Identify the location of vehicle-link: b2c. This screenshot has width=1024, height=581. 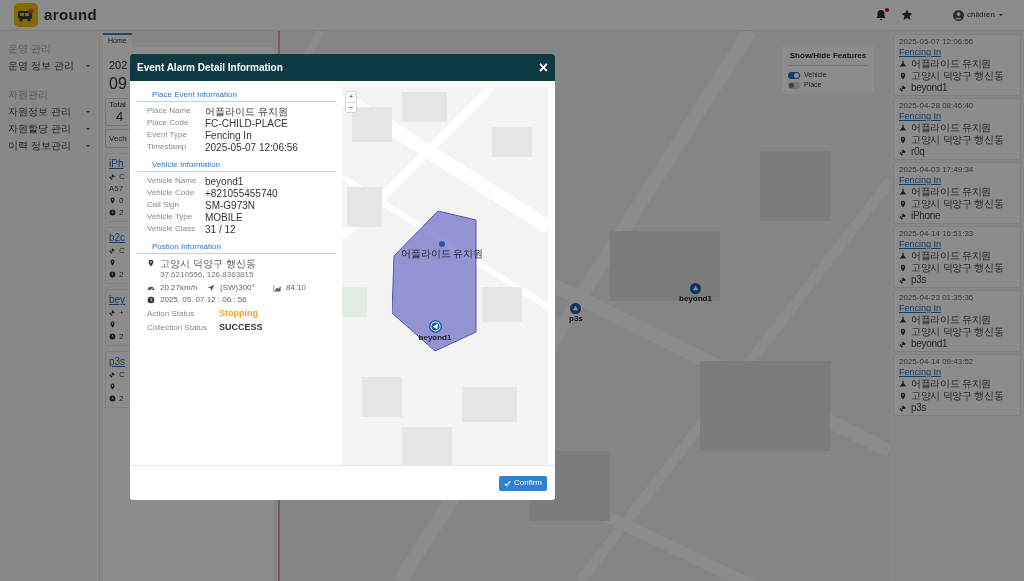
(117, 237).